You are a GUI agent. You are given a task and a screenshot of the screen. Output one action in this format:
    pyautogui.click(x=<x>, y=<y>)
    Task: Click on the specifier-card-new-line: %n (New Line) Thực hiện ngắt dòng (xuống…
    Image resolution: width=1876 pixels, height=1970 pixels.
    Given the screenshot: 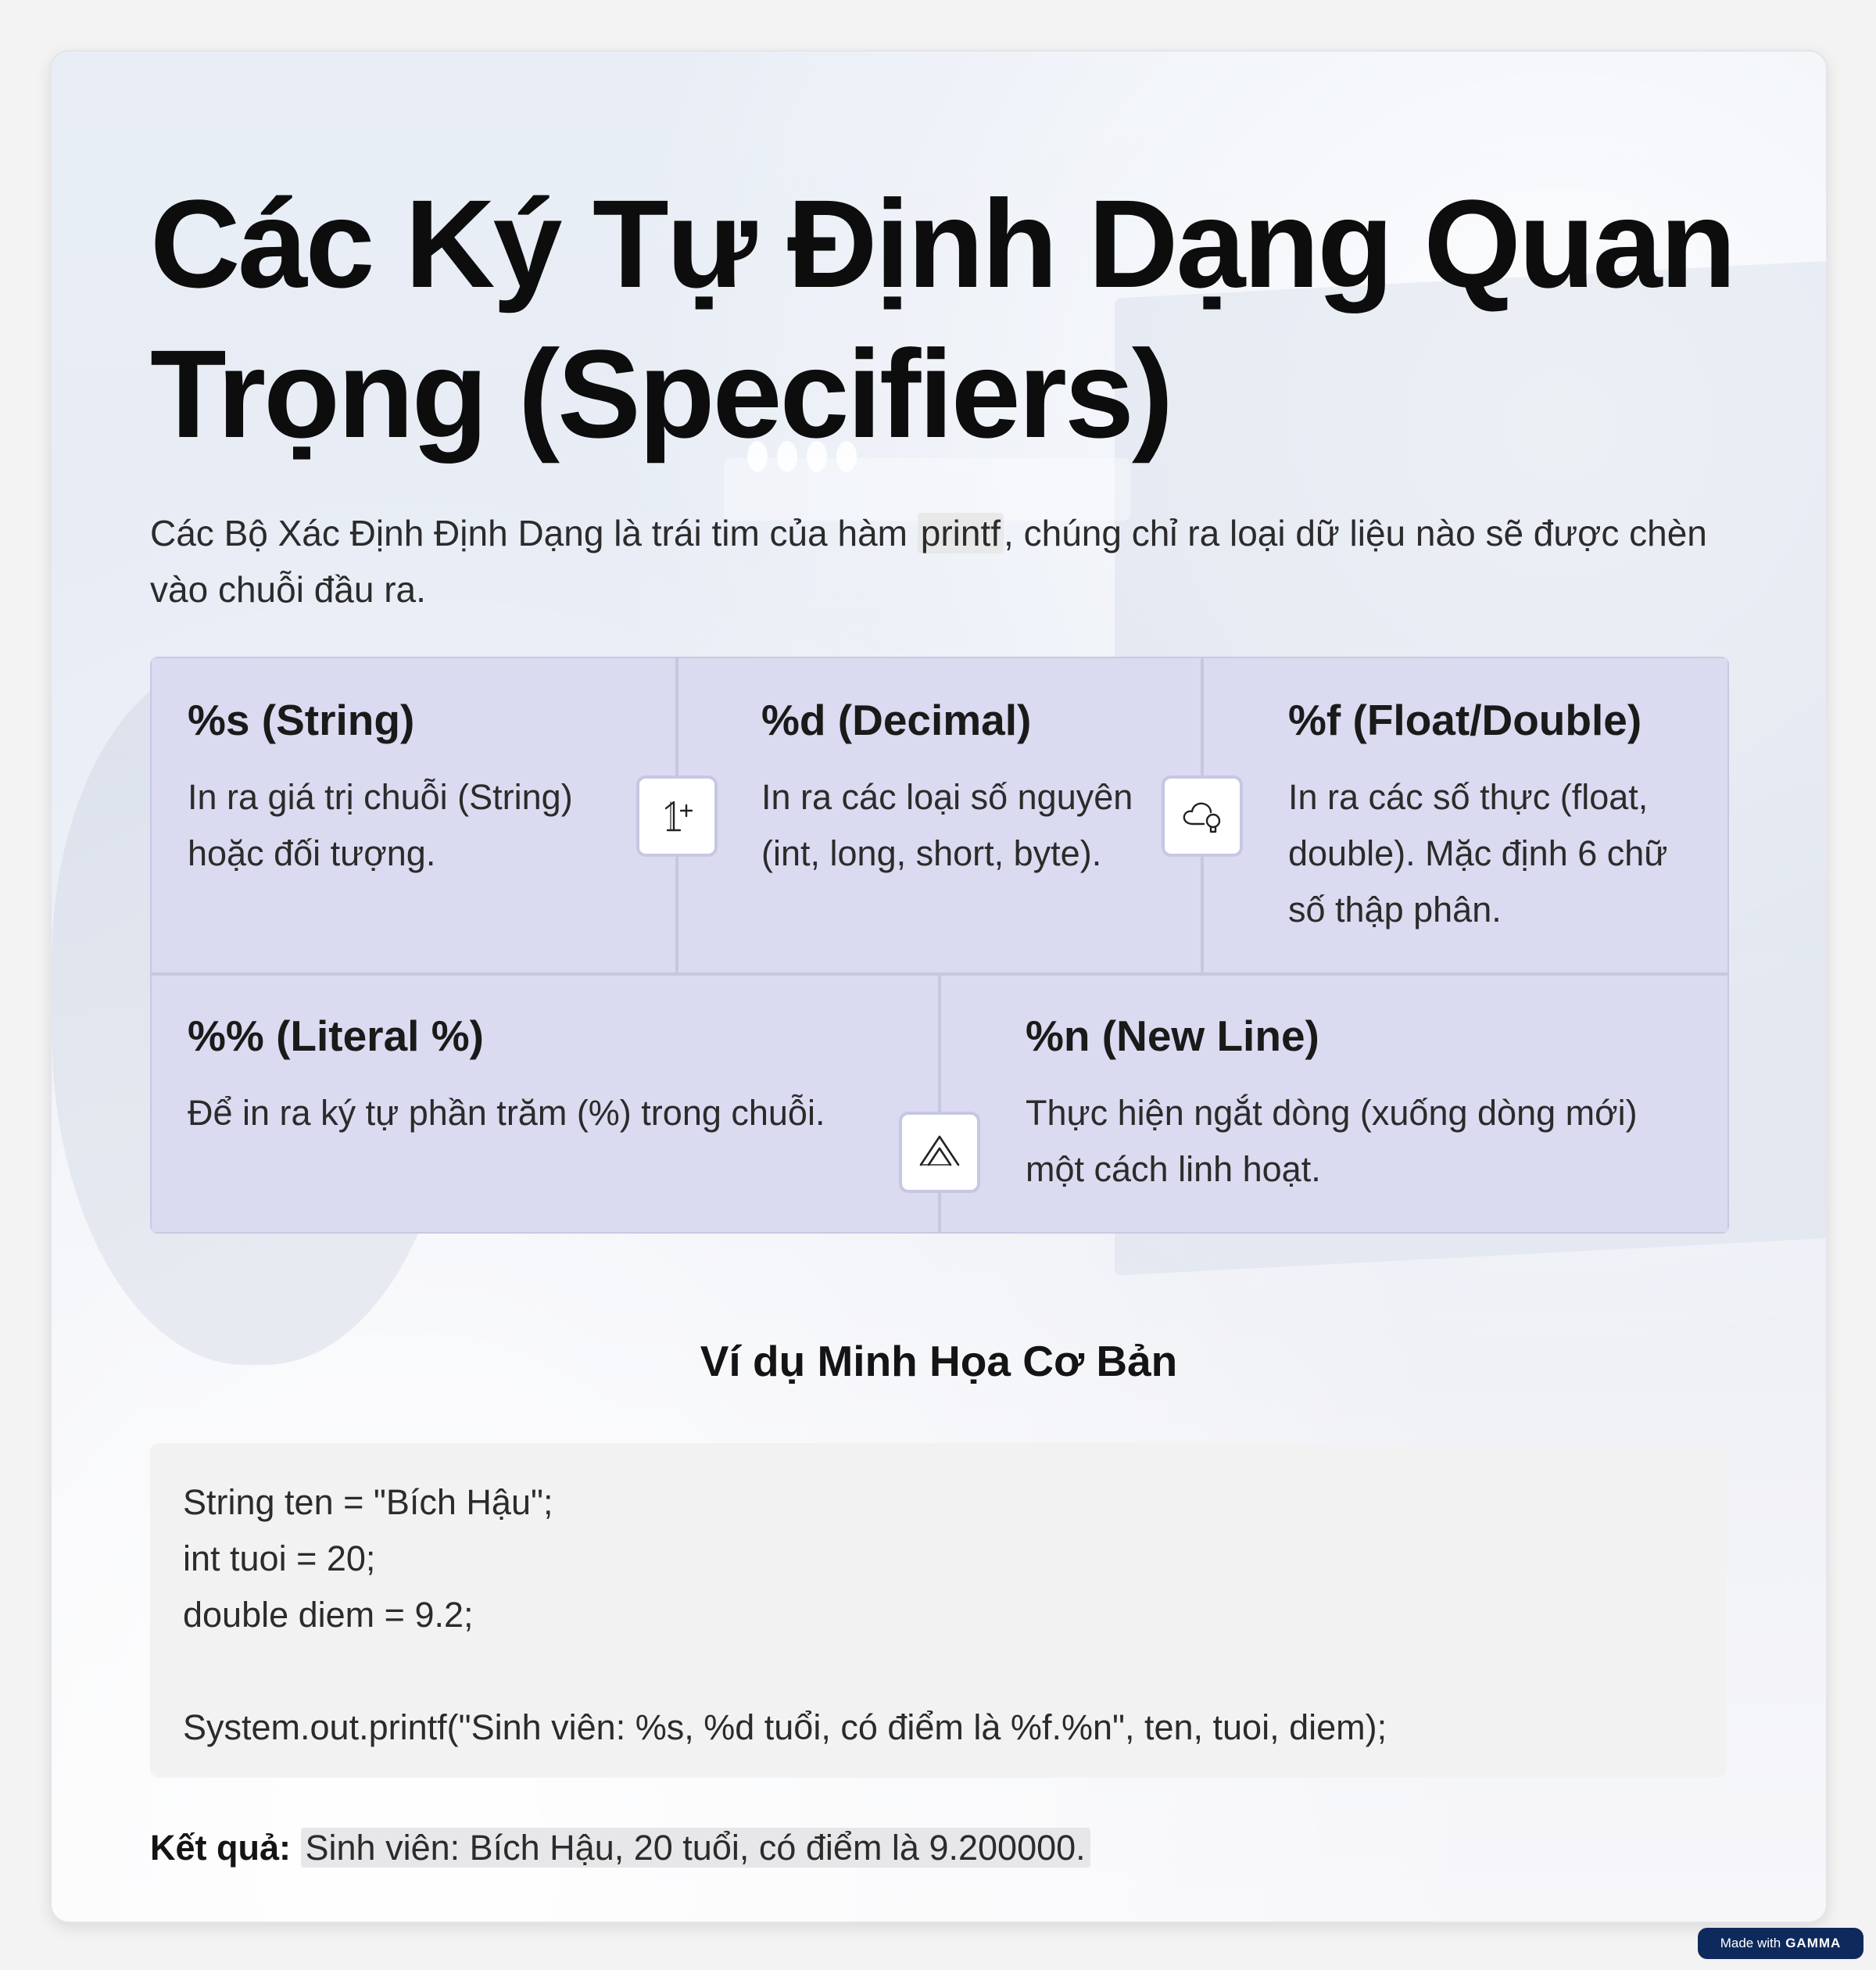 What is the action you would take?
    pyautogui.click(x=1333, y=1103)
    